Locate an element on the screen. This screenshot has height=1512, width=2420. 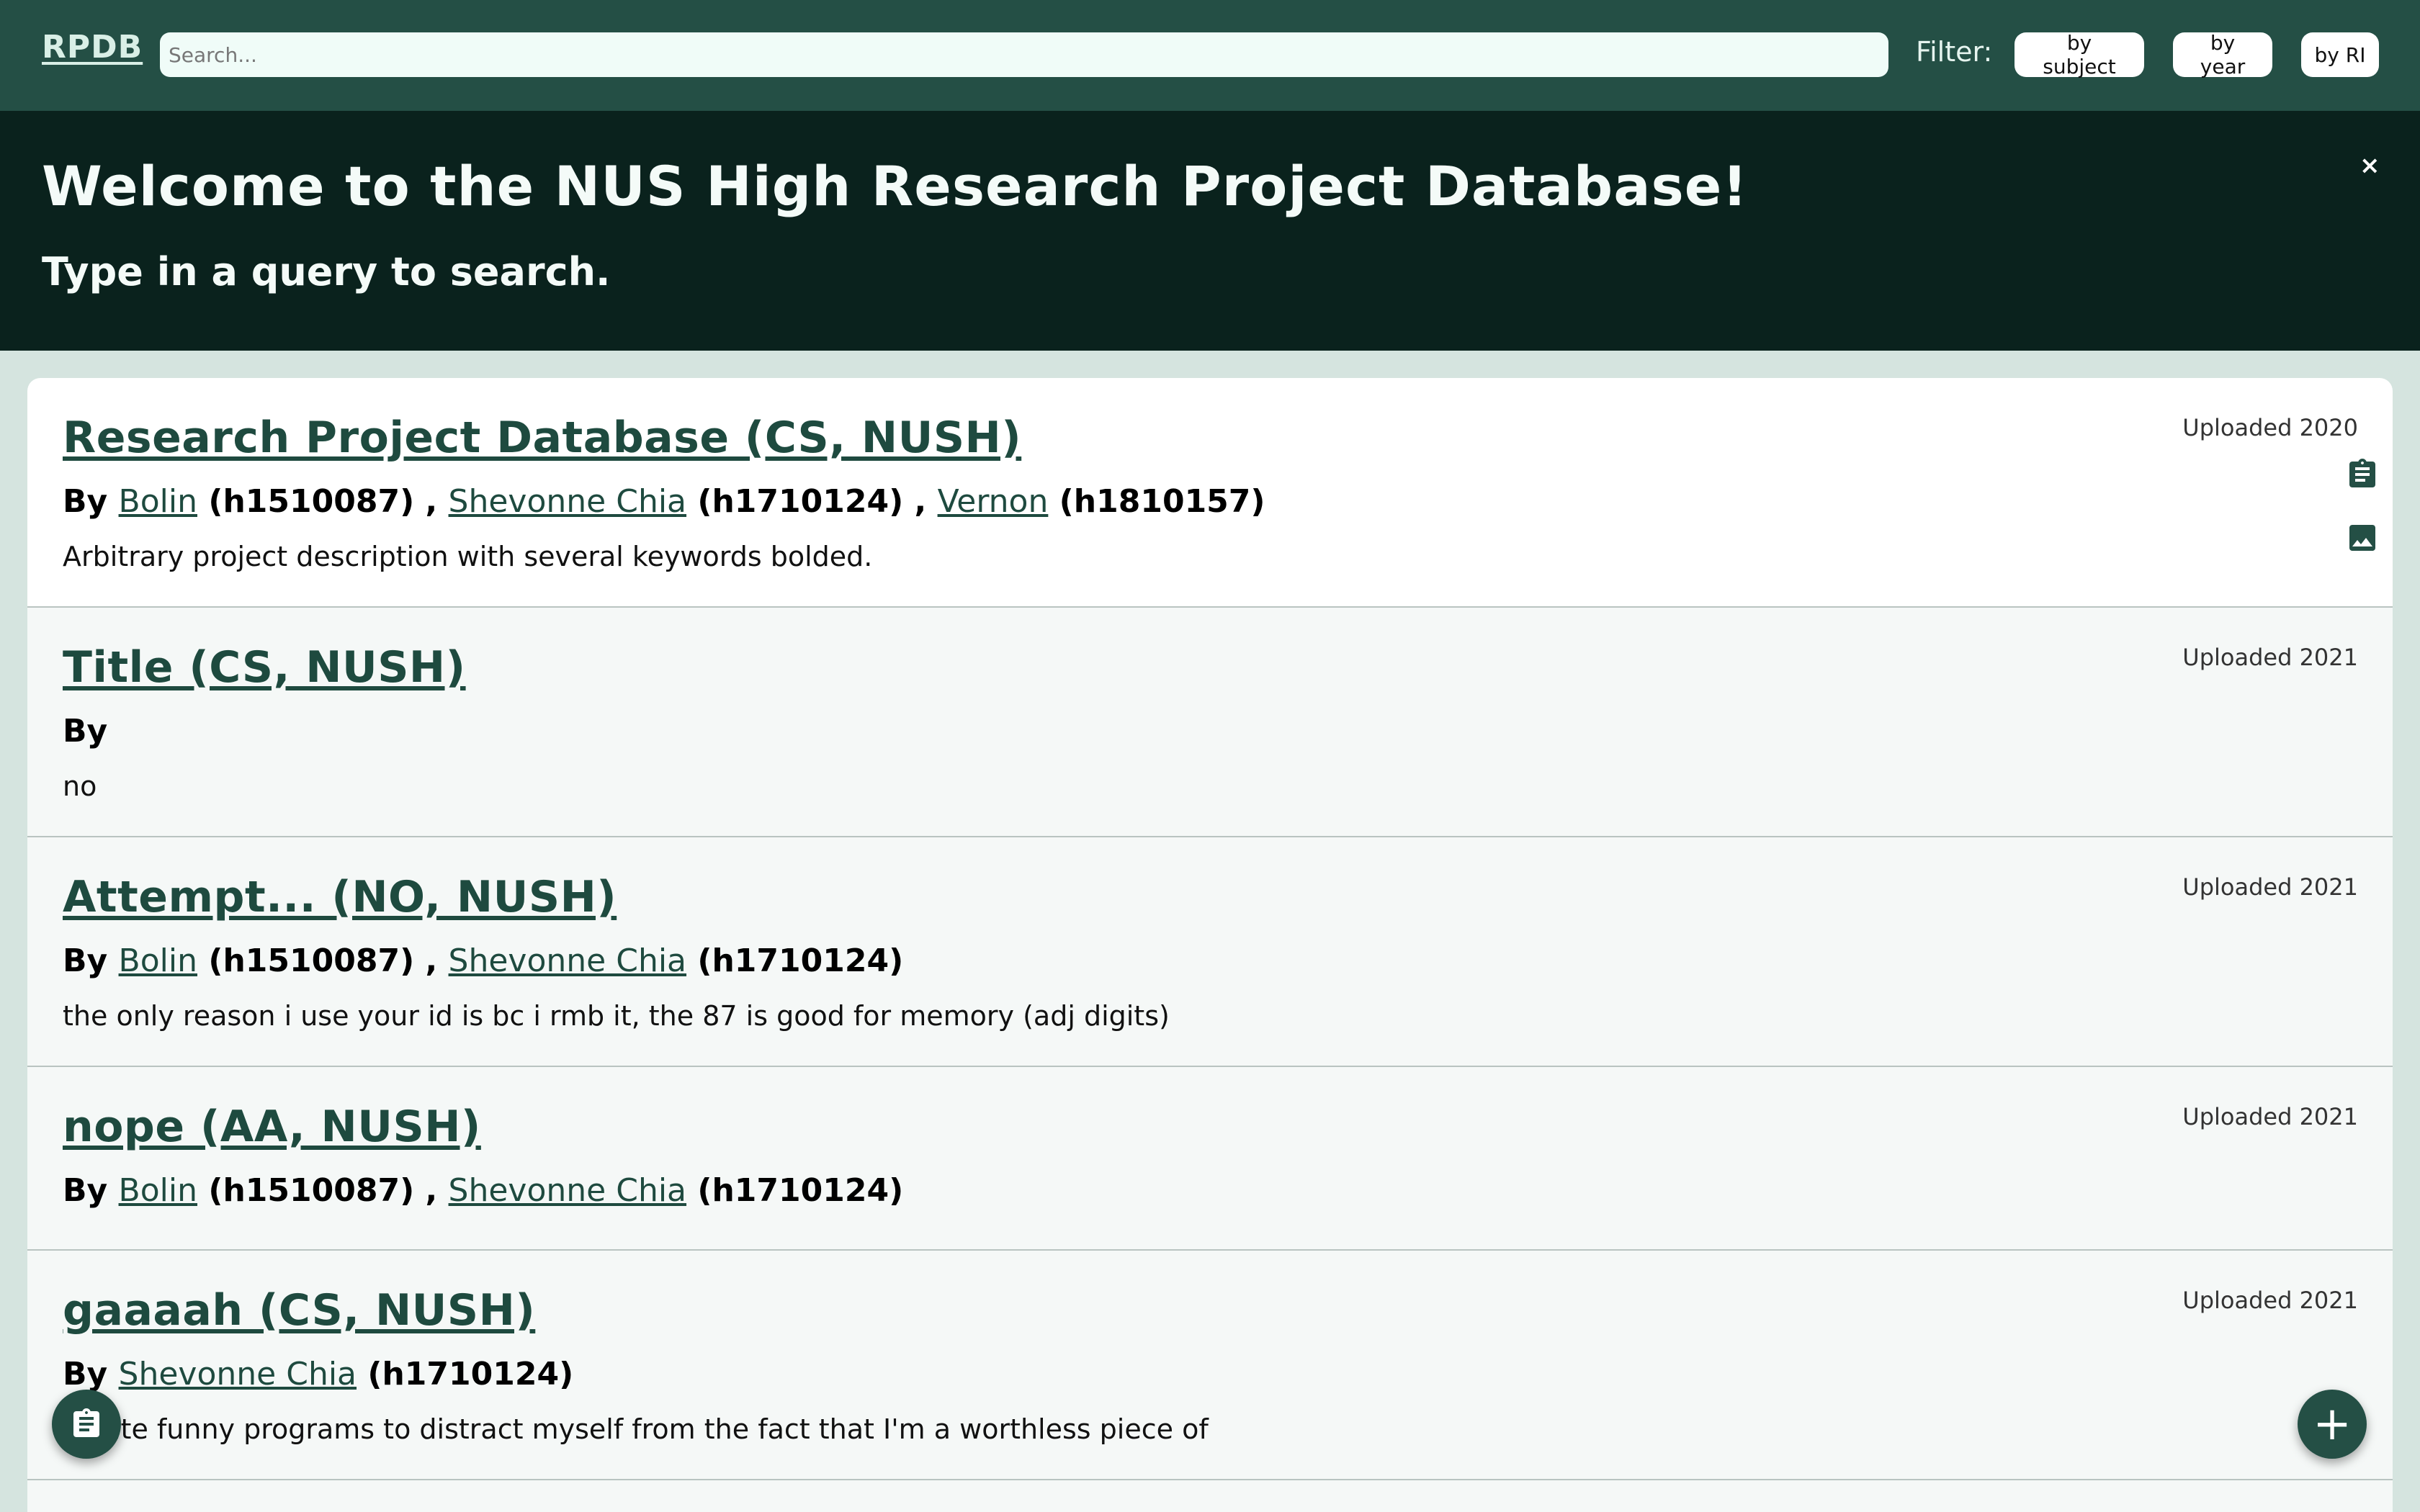
project-authors: By Shevonne Chia (h1710124) is located at coordinates (318, 1374).